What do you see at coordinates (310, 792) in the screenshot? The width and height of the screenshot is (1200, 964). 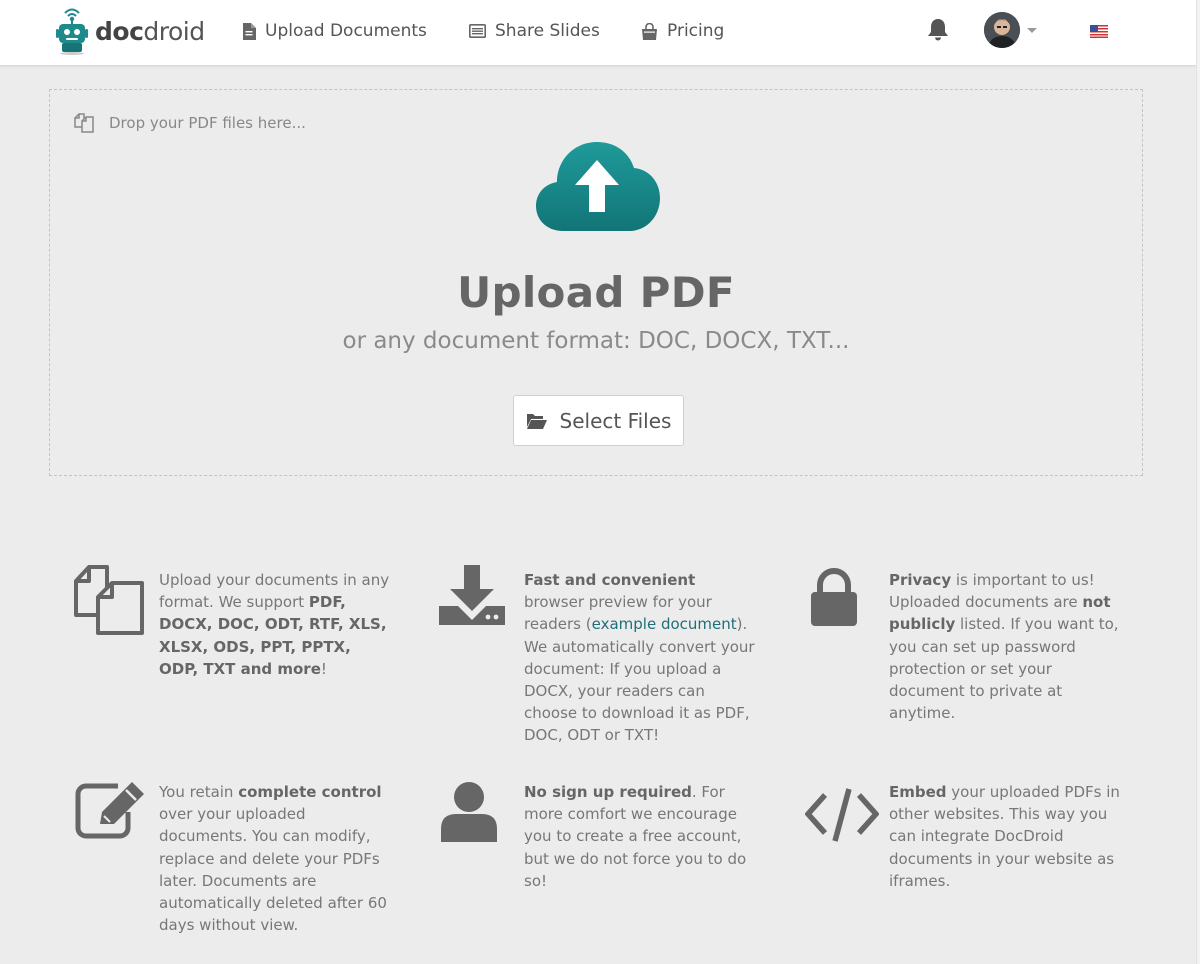 I see `feature-emphasis: complete control` at bounding box center [310, 792].